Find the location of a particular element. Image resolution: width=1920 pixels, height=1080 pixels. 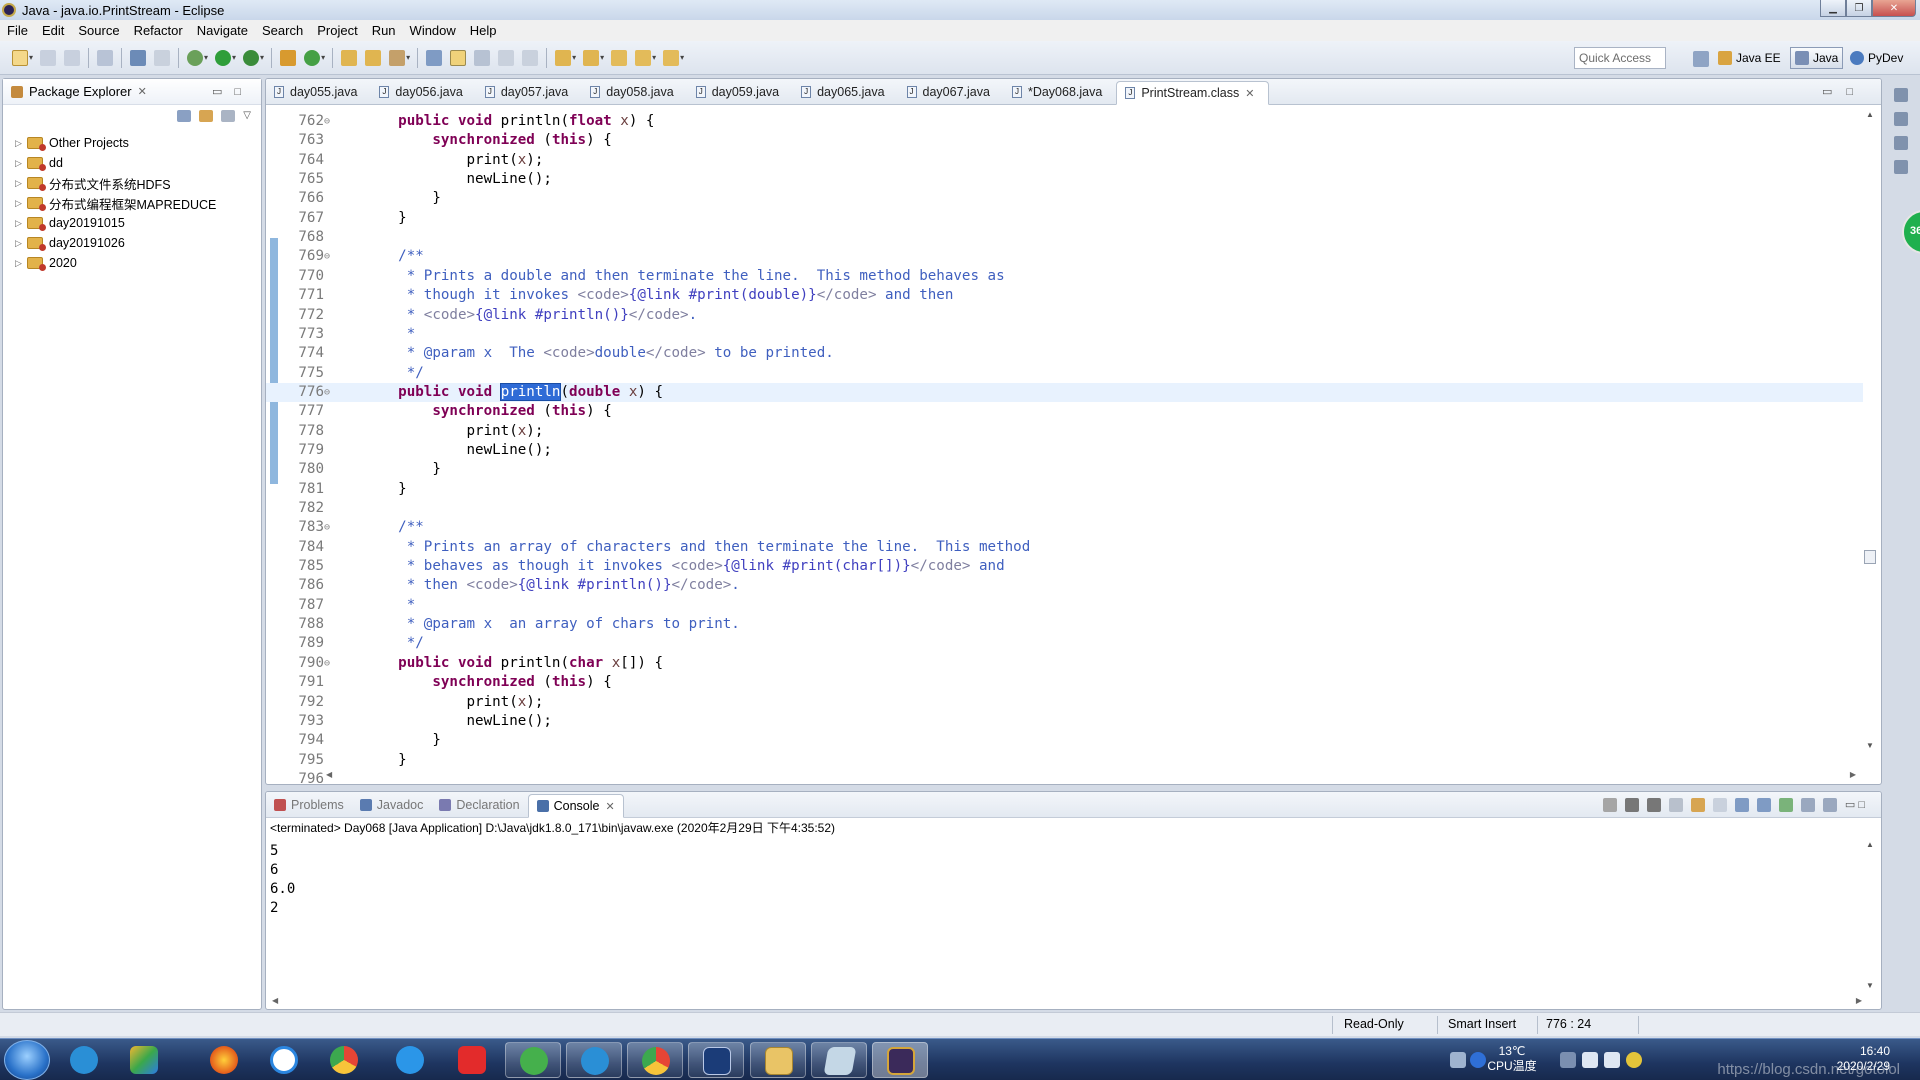

toggle-highlight-icon is located at coordinates (458, 57).